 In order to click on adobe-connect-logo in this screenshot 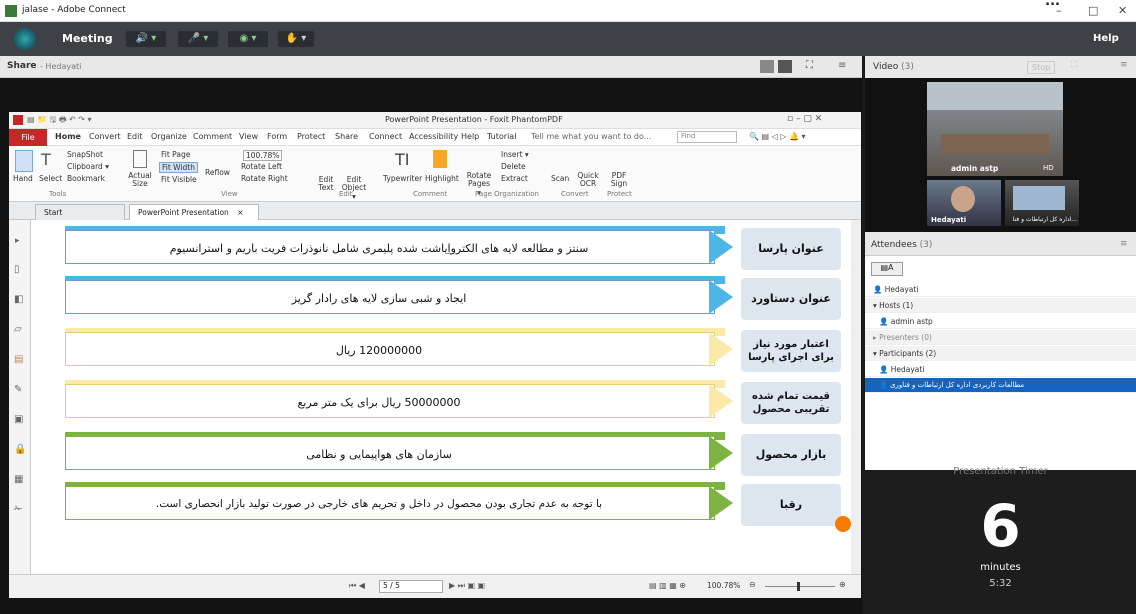, I will do `click(25, 39)`.